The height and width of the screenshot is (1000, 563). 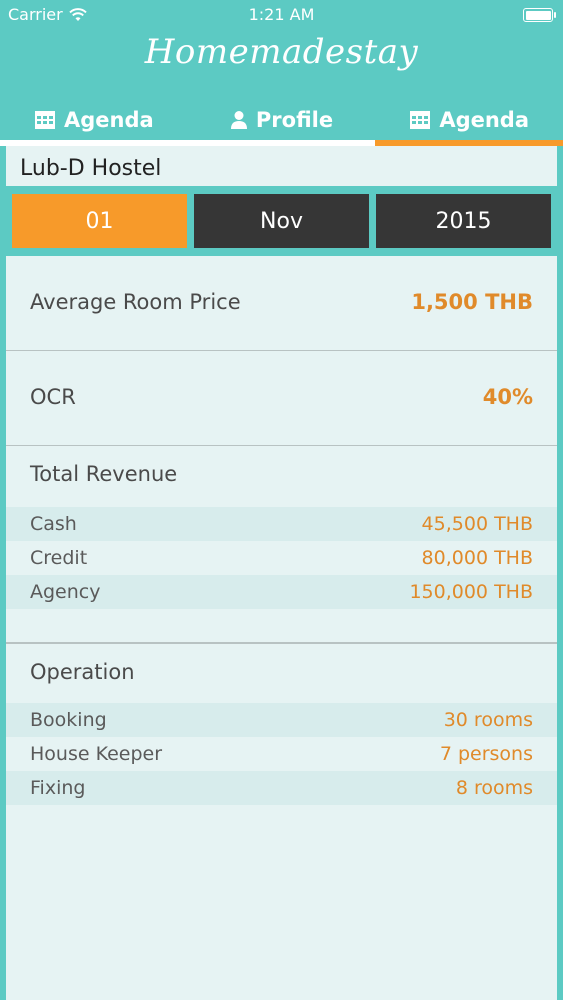 I want to click on battery-level, so click(x=538, y=15).